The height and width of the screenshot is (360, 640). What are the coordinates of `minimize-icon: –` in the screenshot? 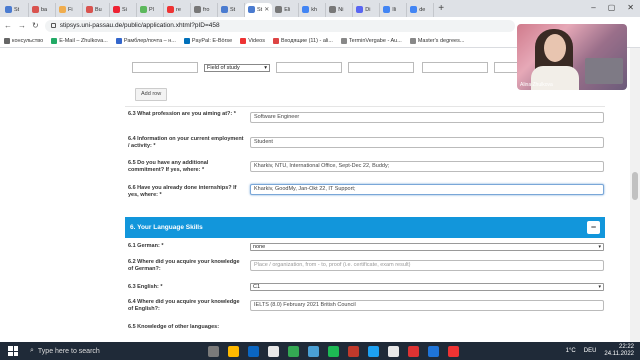 It's located at (593, 7).